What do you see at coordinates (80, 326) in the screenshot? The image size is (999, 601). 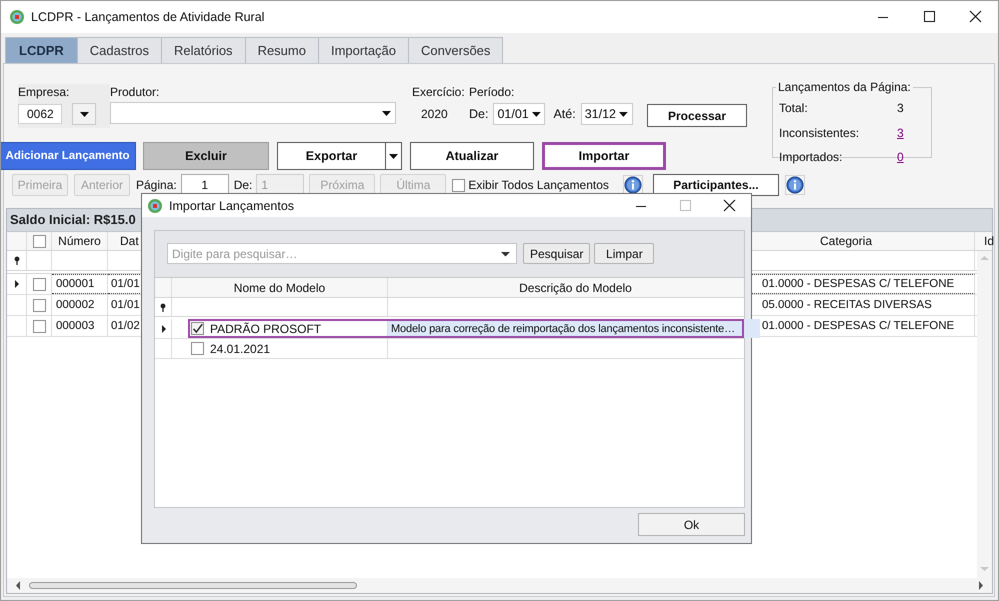 I see `table-cell: 000003` at bounding box center [80, 326].